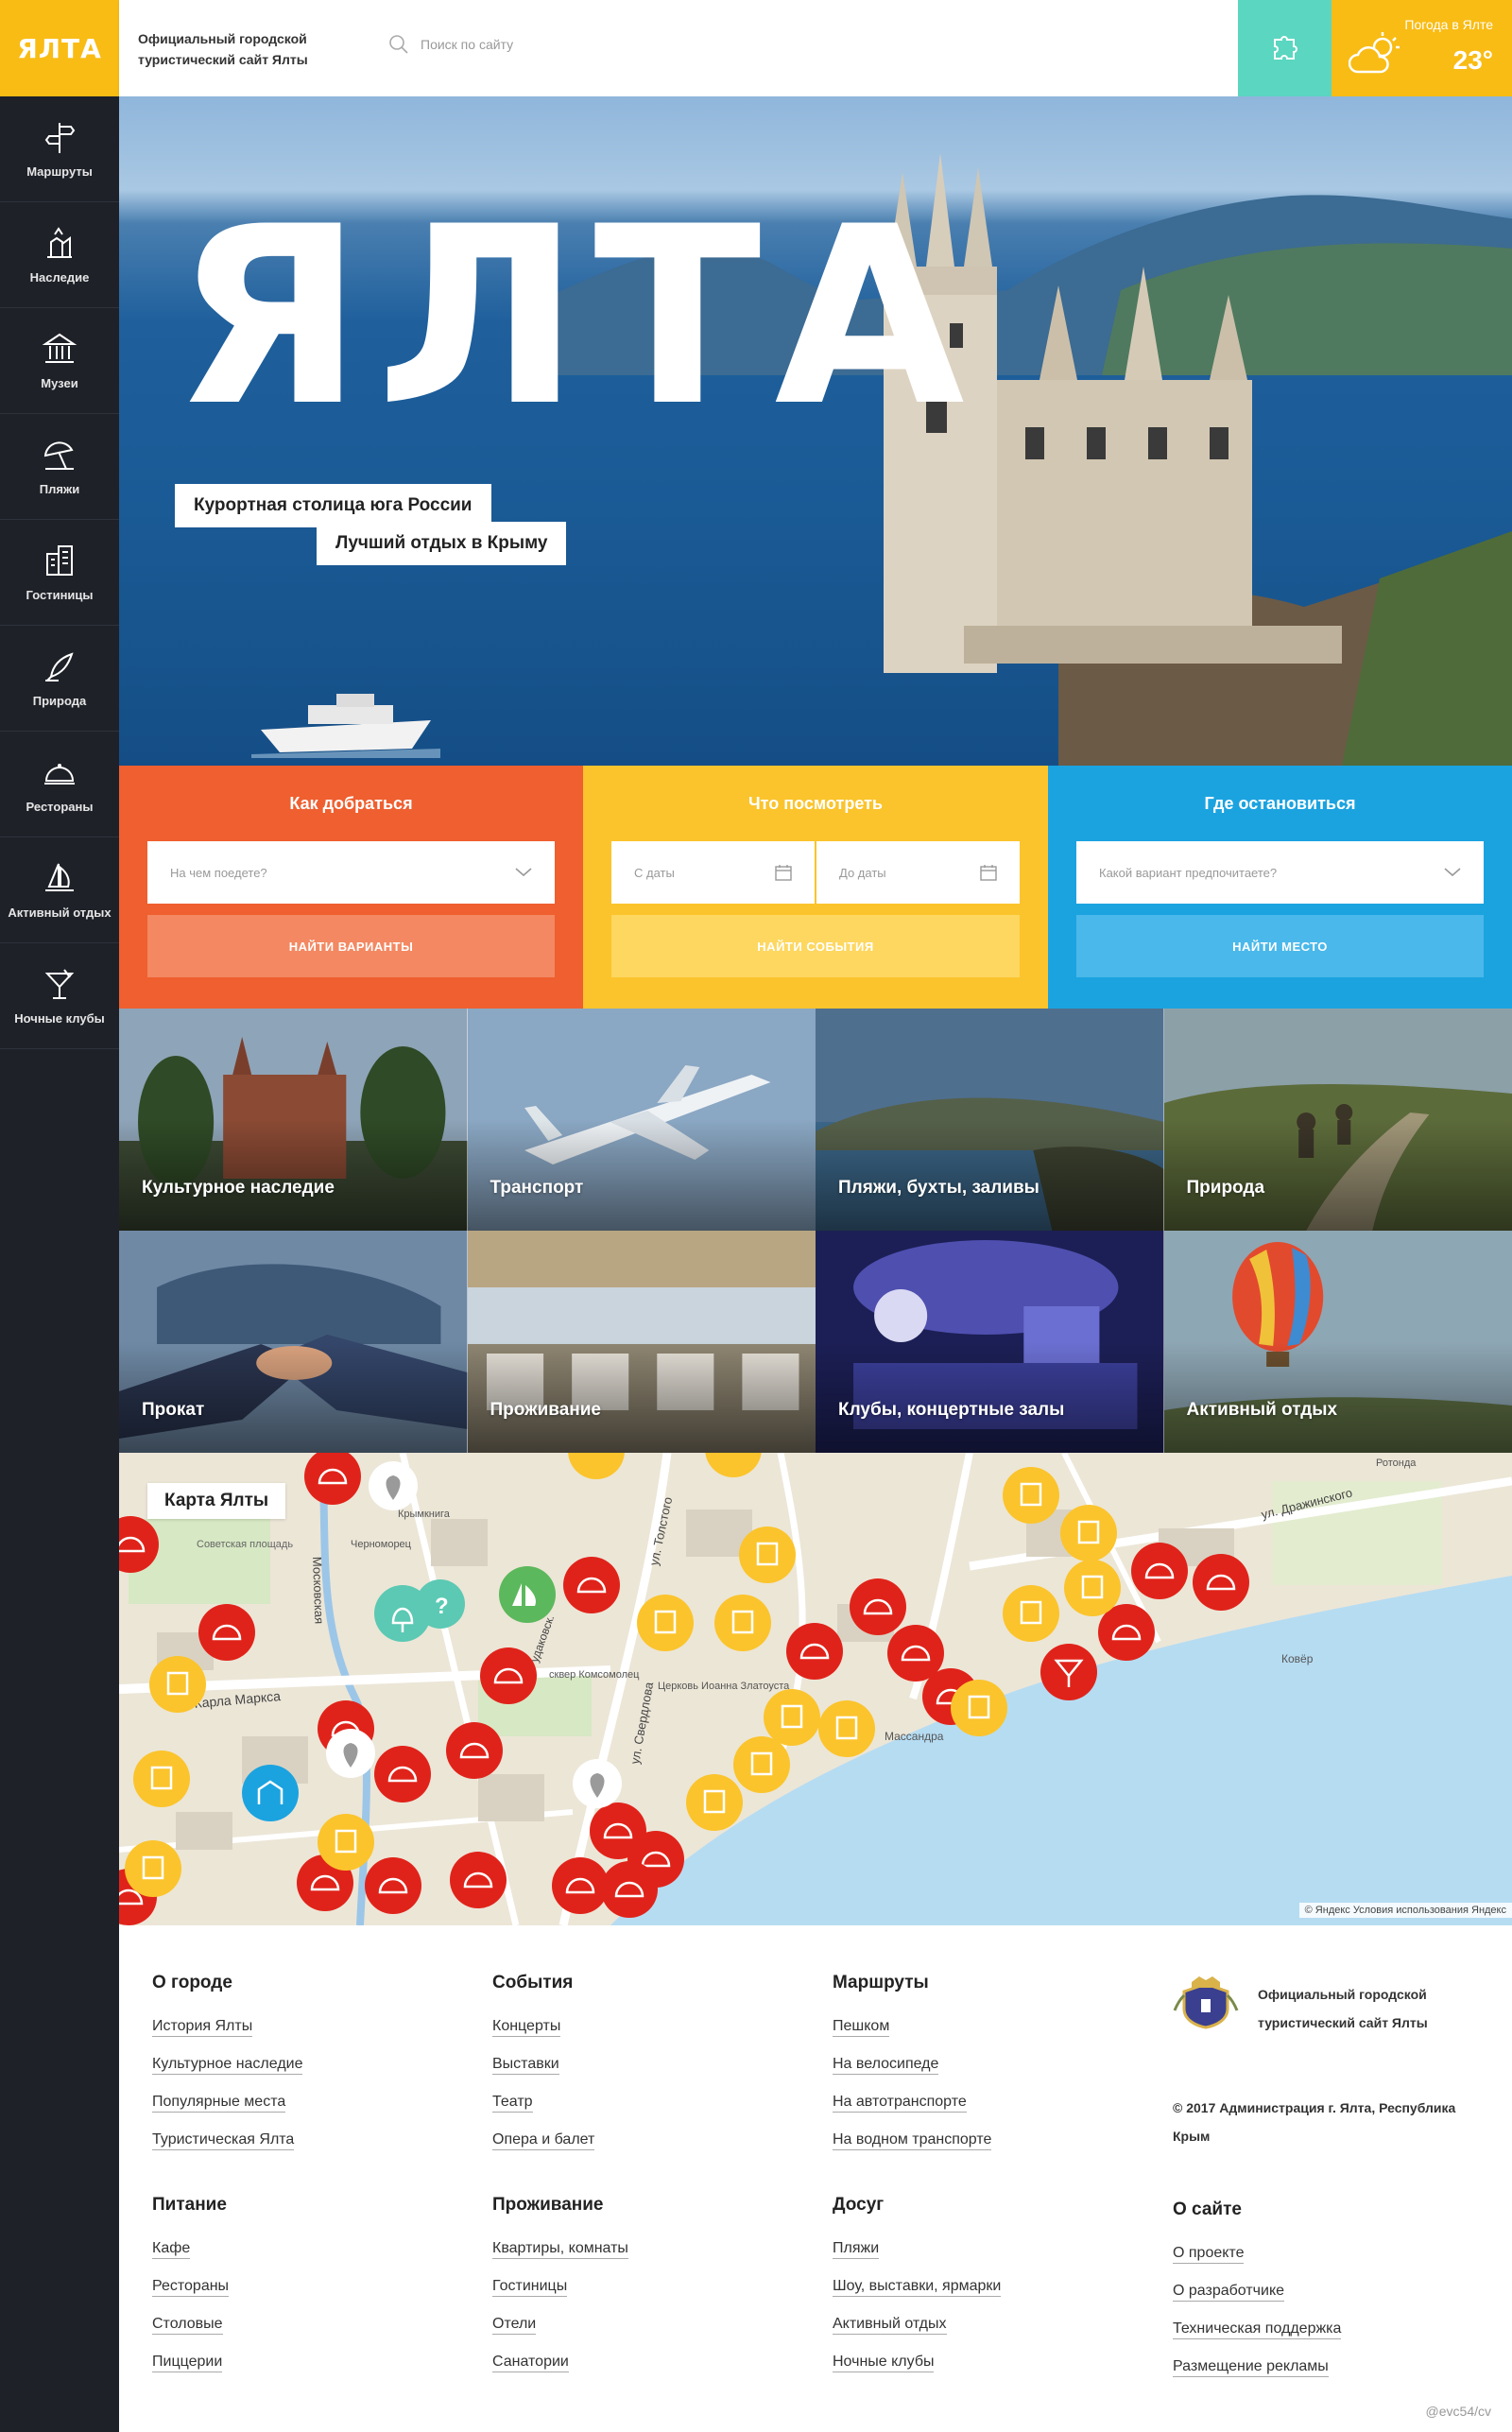  Describe the element at coordinates (900, 2104) in the screenshot. I see `footer-link: На автотранспорте` at that location.